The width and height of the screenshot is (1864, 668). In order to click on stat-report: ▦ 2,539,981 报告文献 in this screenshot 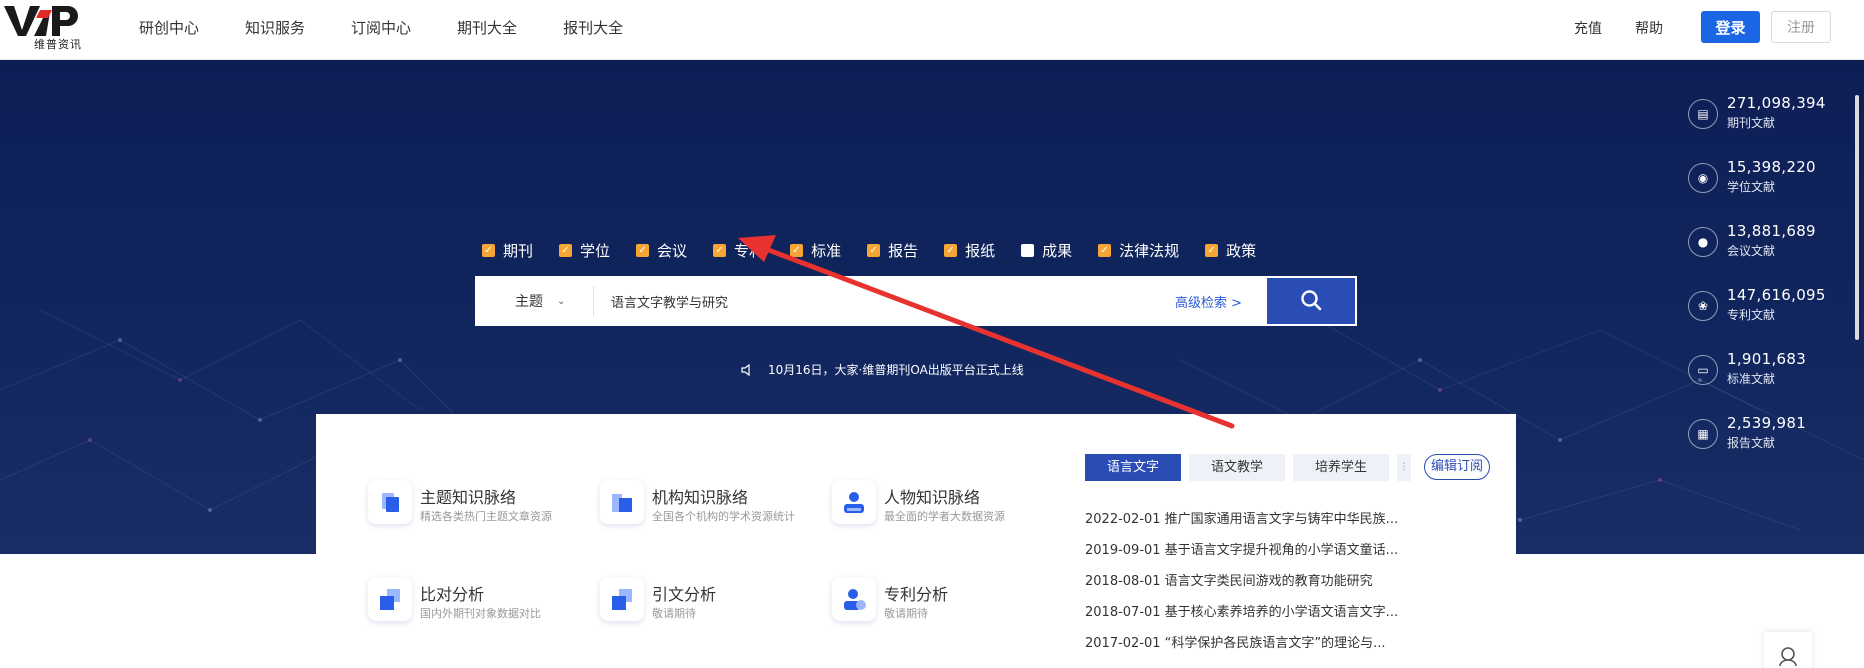, I will do `click(1773, 439)`.